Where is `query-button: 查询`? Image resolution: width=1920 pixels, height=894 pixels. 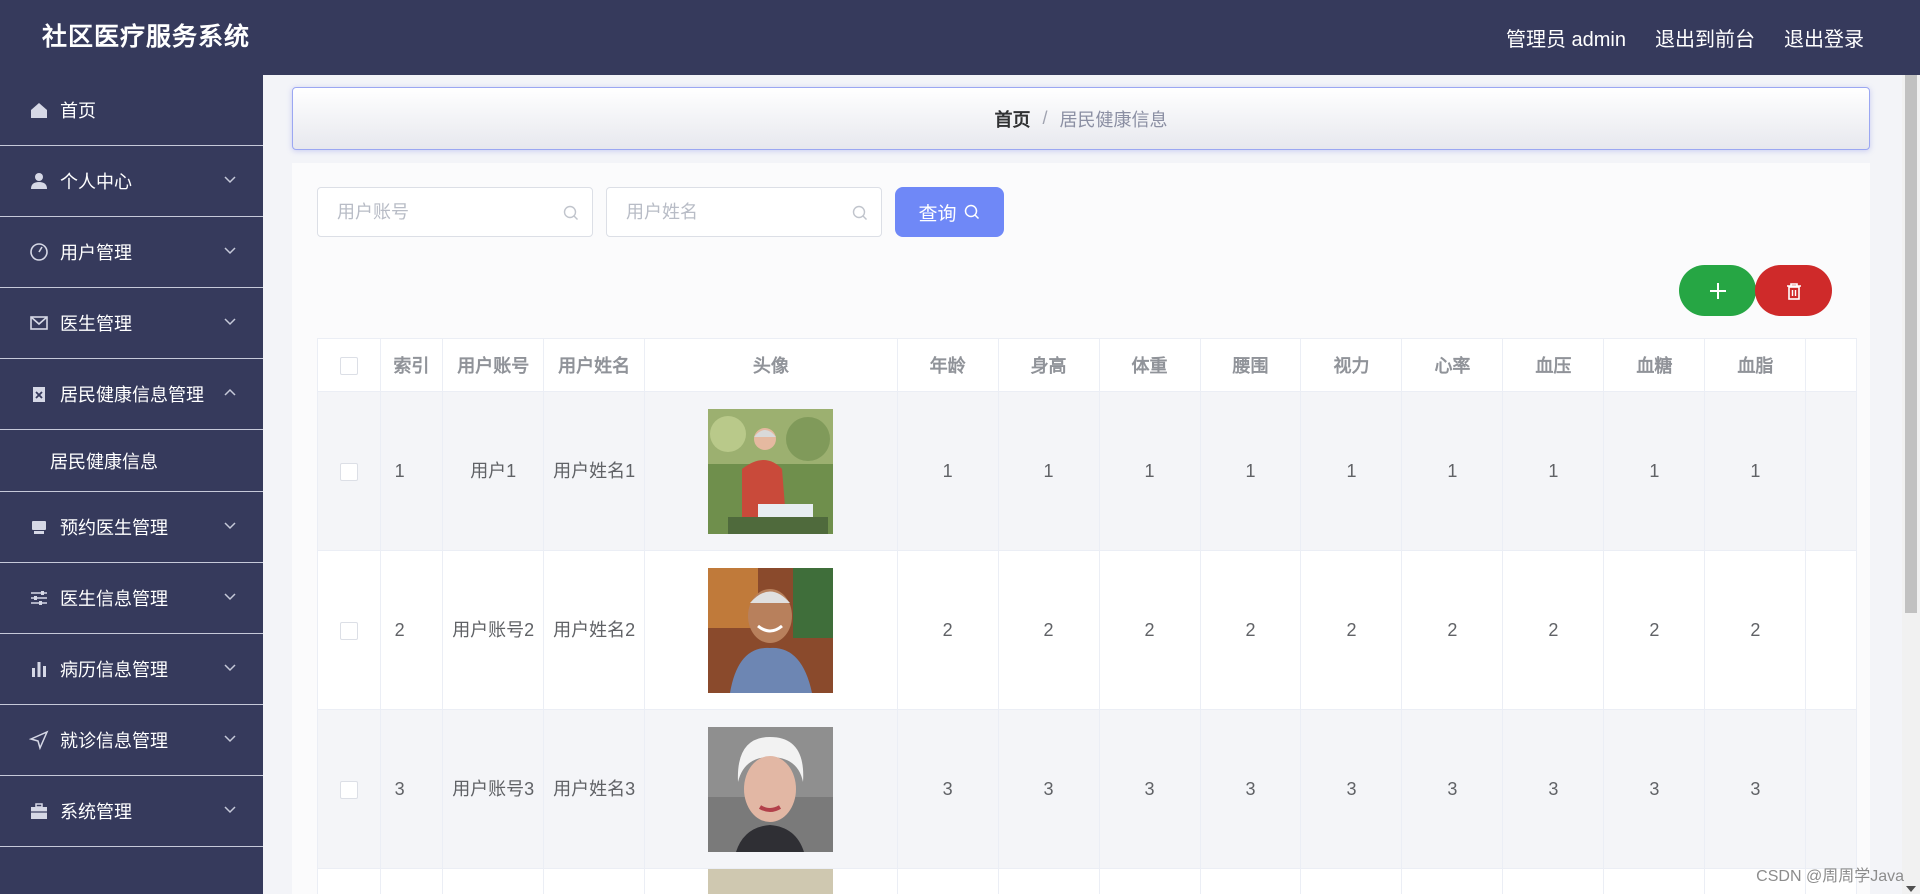
query-button: 查询 is located at coordinates (949, 212).